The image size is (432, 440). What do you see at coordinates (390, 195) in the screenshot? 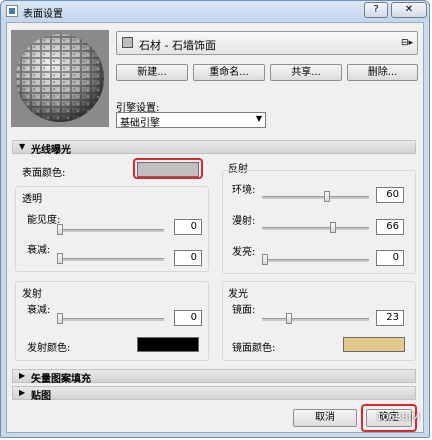
I see `ambient-input: 60` at bounding box center [390, 195].